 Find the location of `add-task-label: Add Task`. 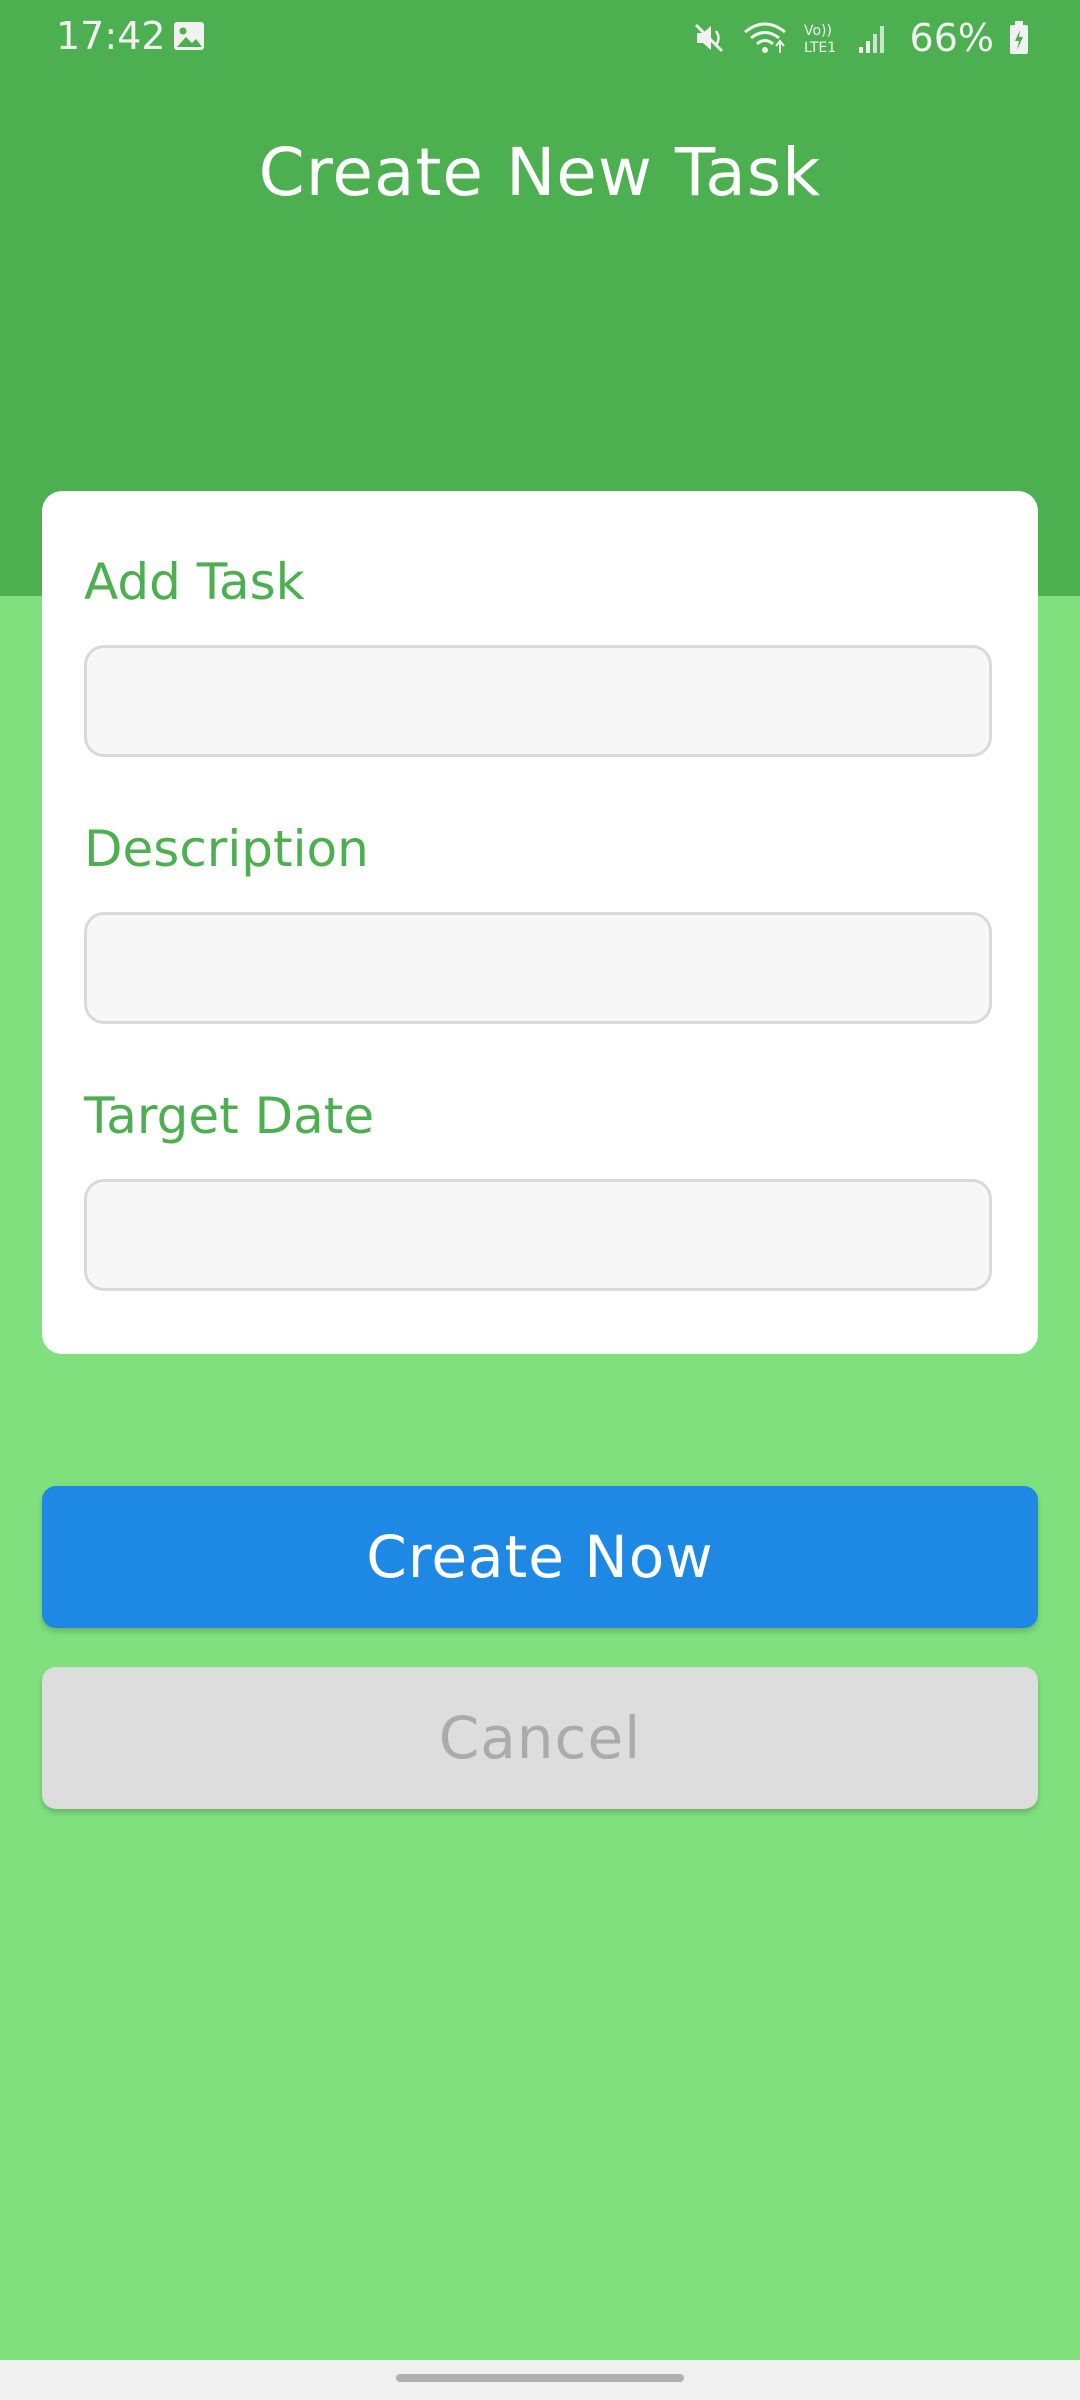

add-task-label: Add Task is located at coordinates (194, 582).